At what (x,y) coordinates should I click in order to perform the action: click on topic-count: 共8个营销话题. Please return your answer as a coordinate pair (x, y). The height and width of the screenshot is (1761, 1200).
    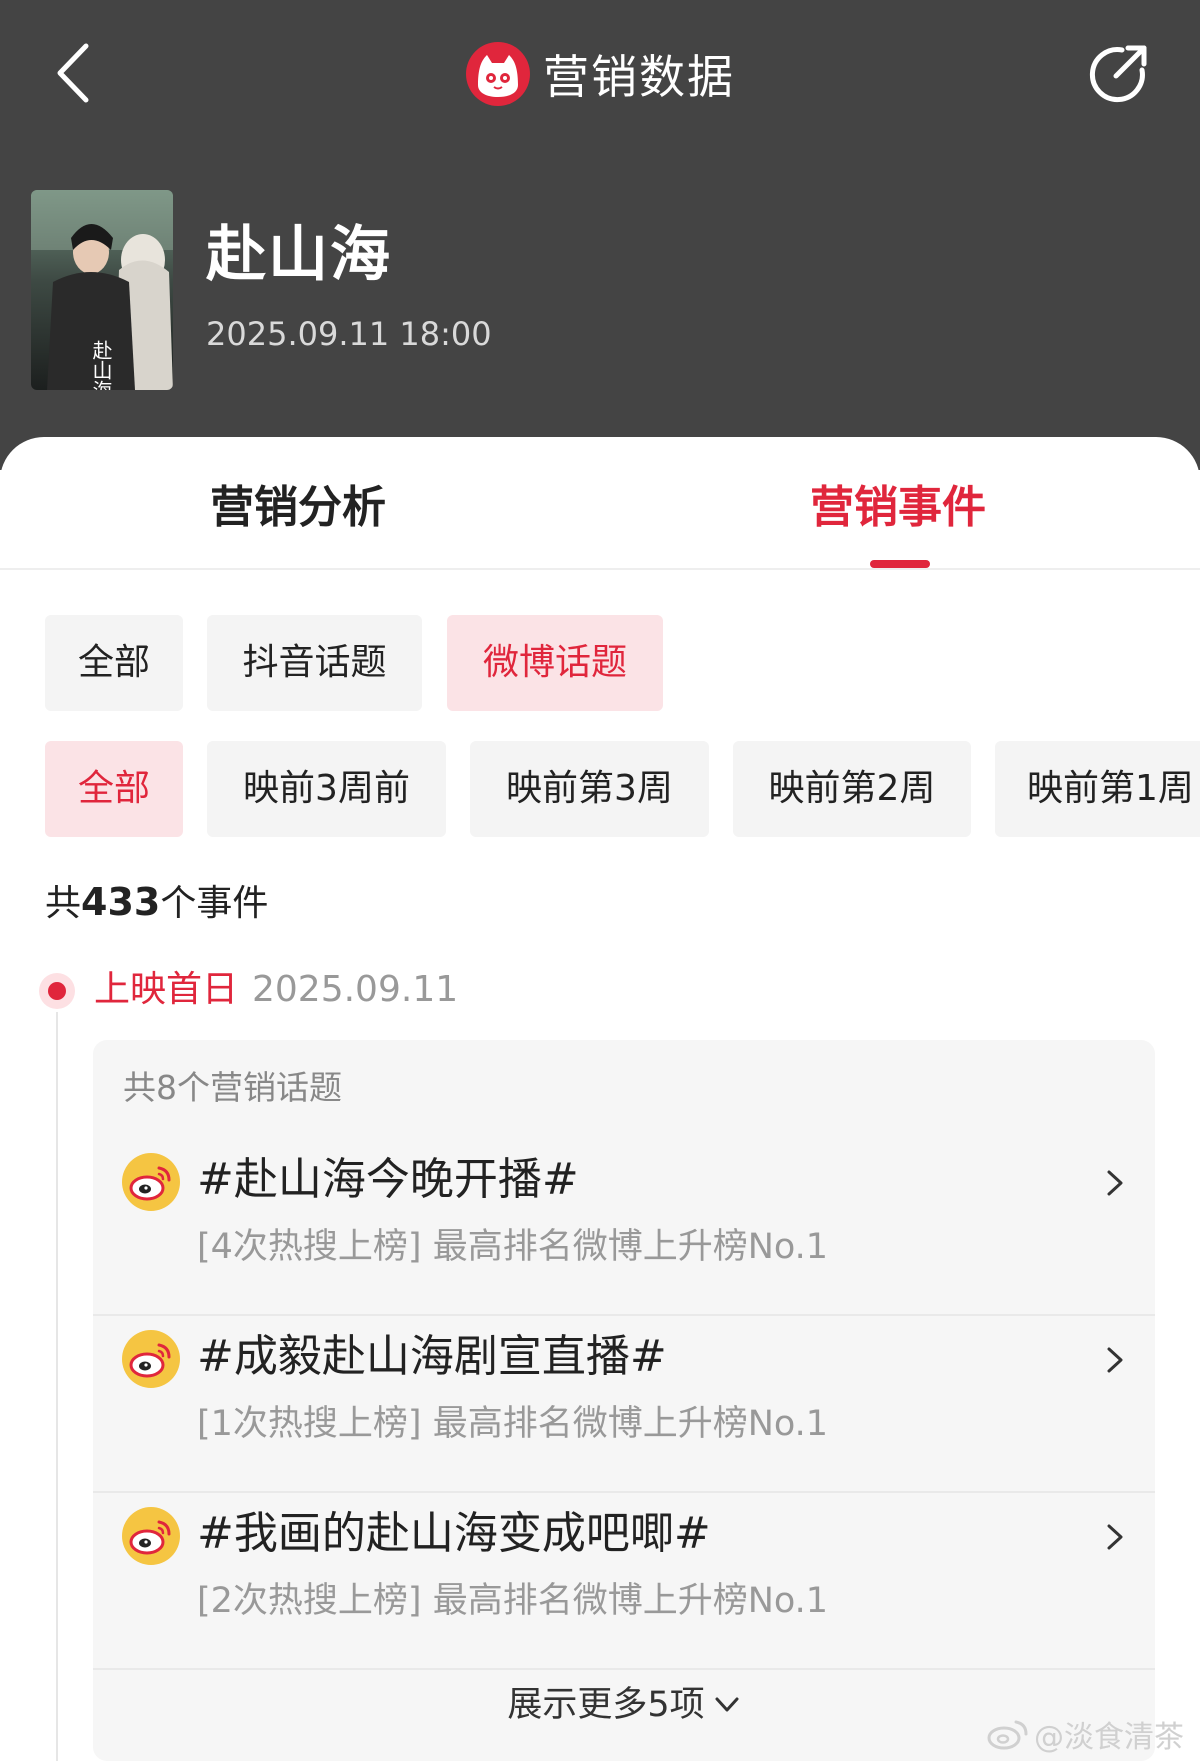
    Looking at the image, I should click on (232, 1087).